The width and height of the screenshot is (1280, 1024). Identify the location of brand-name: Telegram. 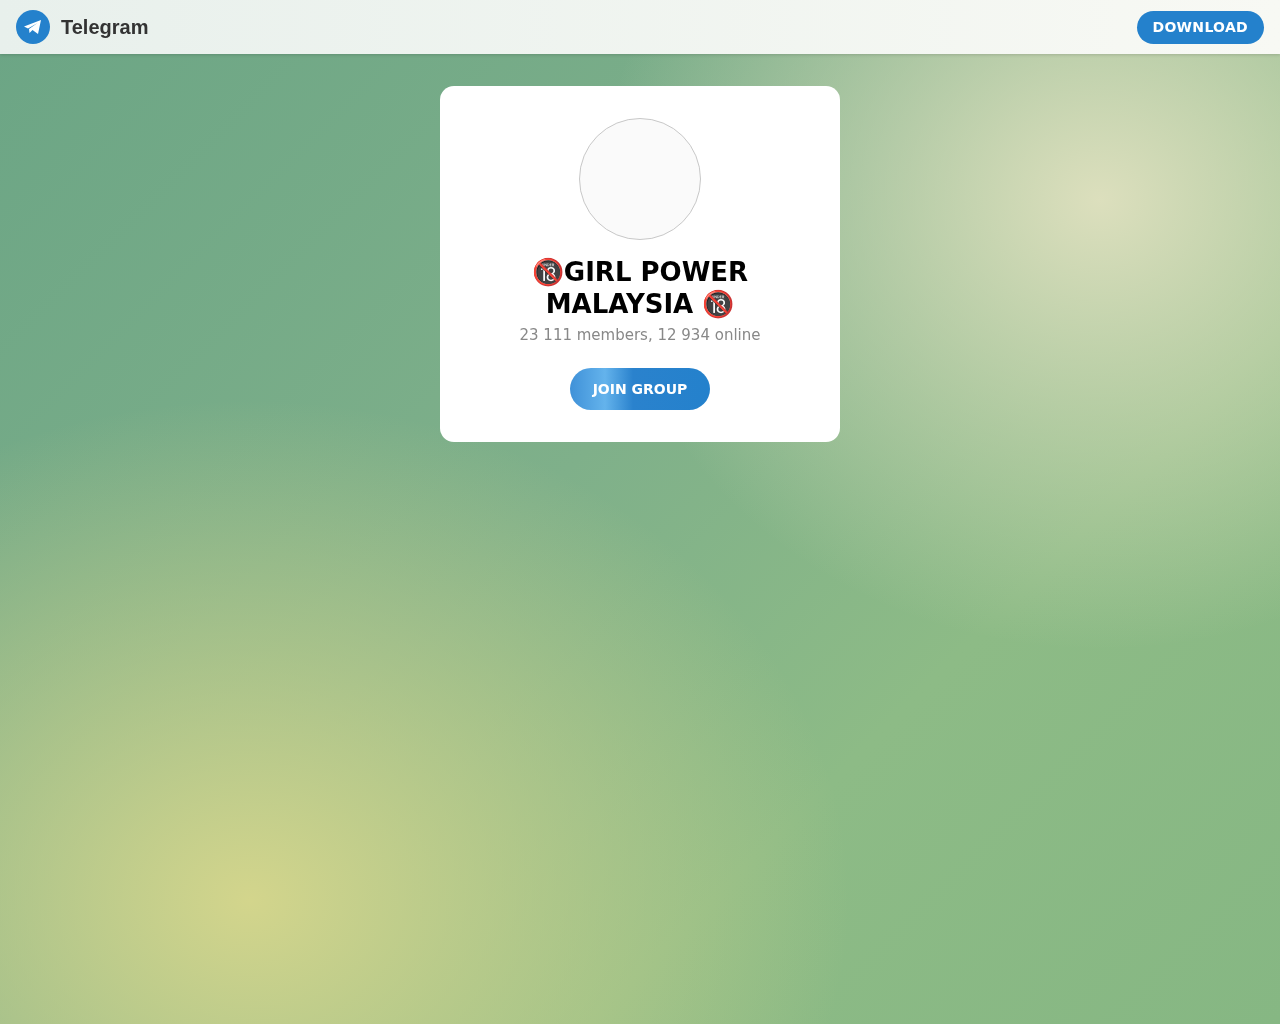
(105, 27).